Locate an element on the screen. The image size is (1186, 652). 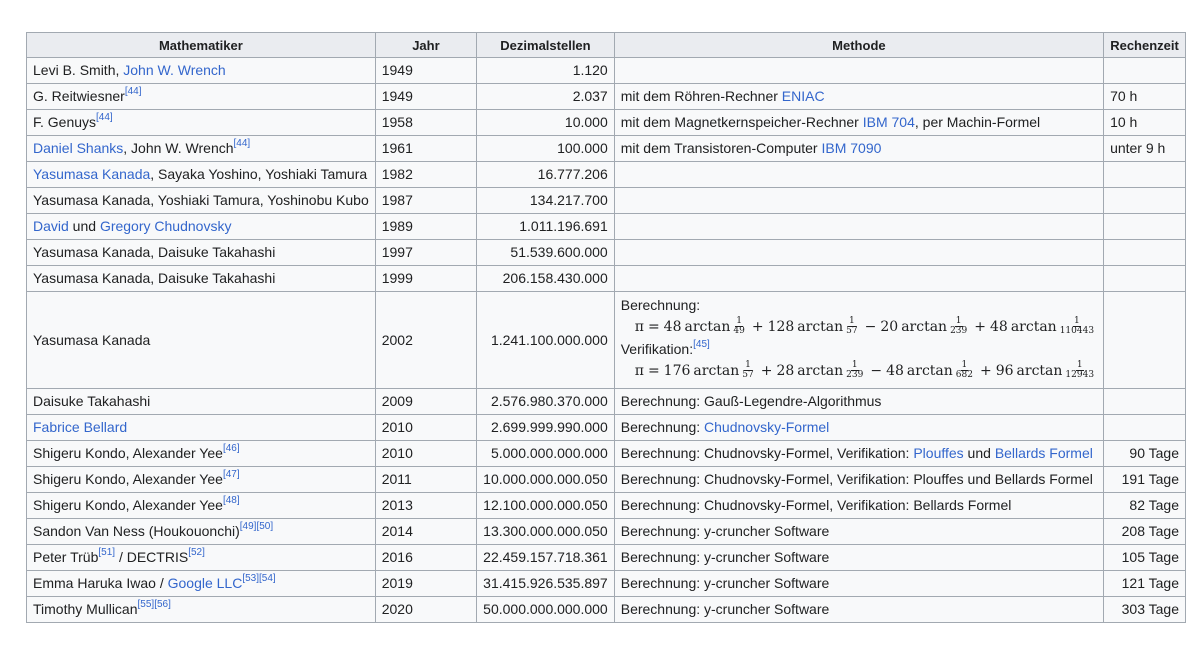
reference-sup: [47] is located at coordinates (231, 474).